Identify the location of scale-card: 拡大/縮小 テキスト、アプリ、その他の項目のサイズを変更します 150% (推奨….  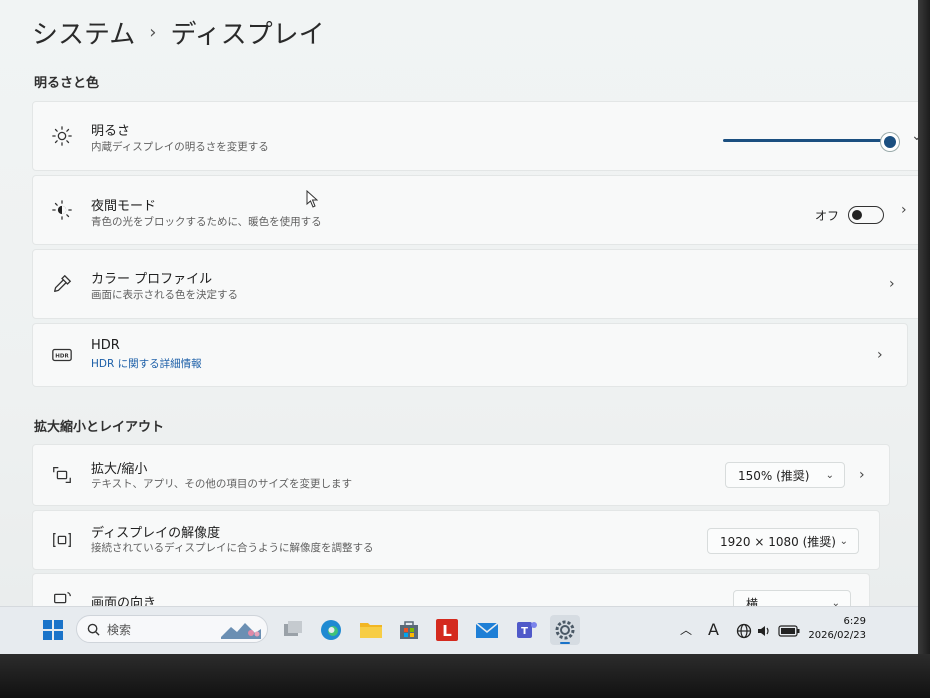
(461, 475).